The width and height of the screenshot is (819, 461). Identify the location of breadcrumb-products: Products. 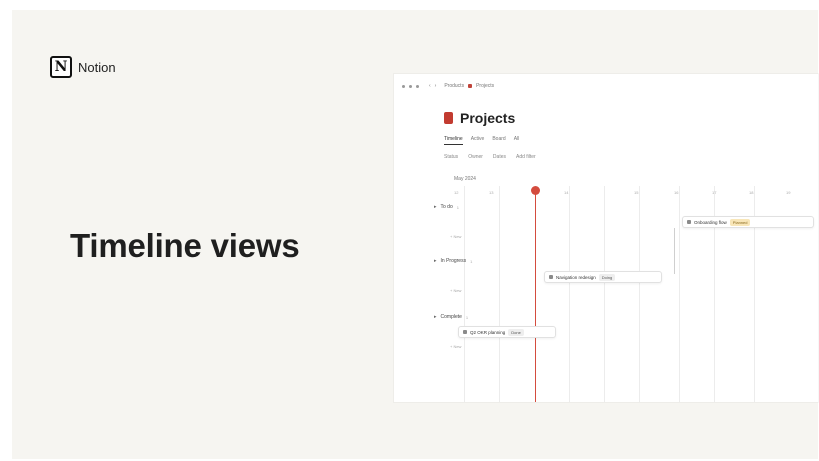
(454, 86).